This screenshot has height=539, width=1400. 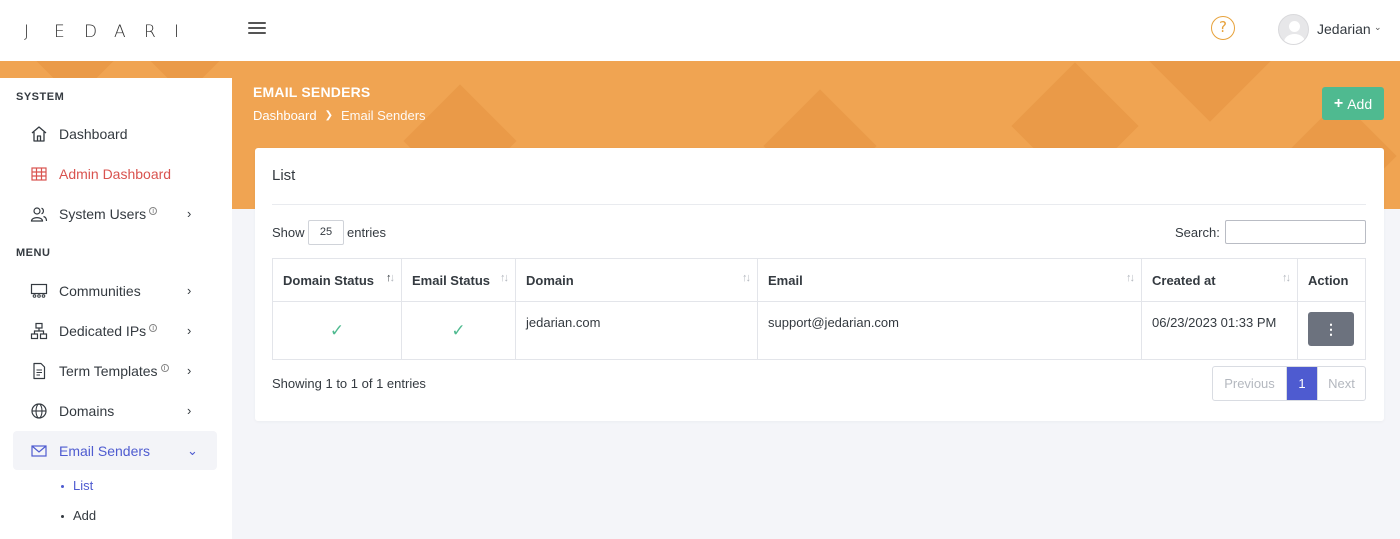 What do you see at coordinates (39, 370) in the screenshot?
I see `document-icon` at bounding box center [39, 370].